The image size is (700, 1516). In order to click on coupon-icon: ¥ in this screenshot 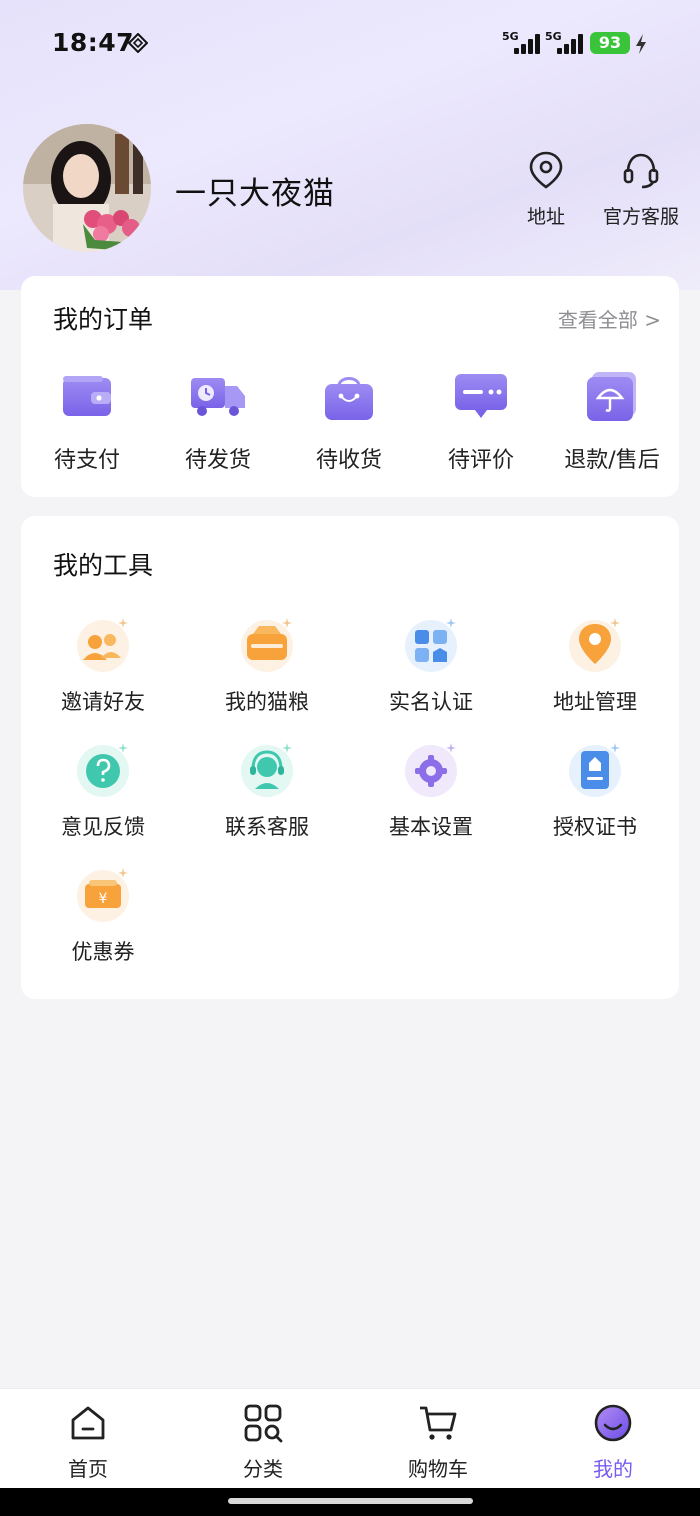, I will do `click(103, 895)`.